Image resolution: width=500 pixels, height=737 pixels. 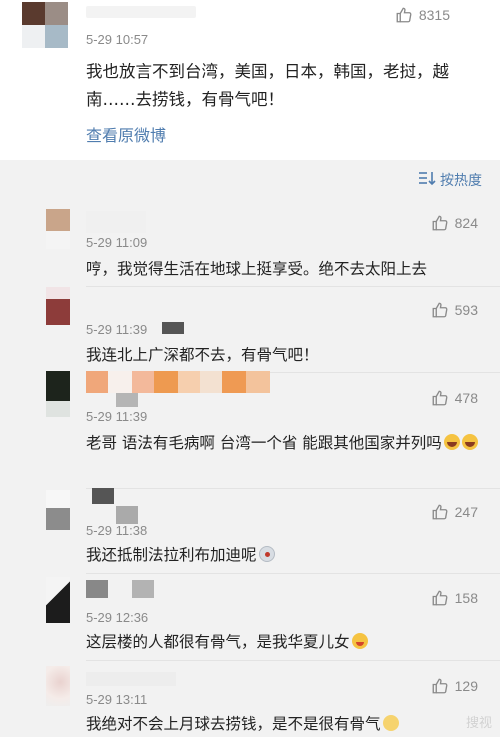 What do you see at coordinates (359, 641) in the screenshot?
I see `cheeky-emoji-icon` at bounding box center [359, 641].